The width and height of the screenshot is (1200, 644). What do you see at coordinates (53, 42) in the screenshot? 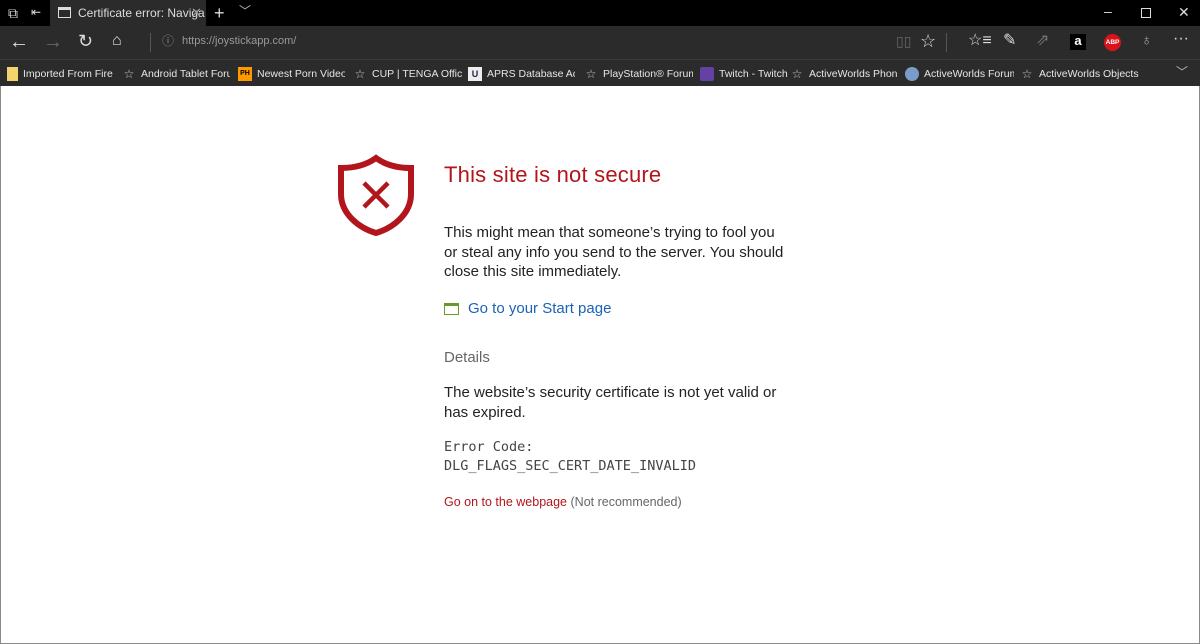
I see `forward-icon: →` at bounding box center [53, 42].